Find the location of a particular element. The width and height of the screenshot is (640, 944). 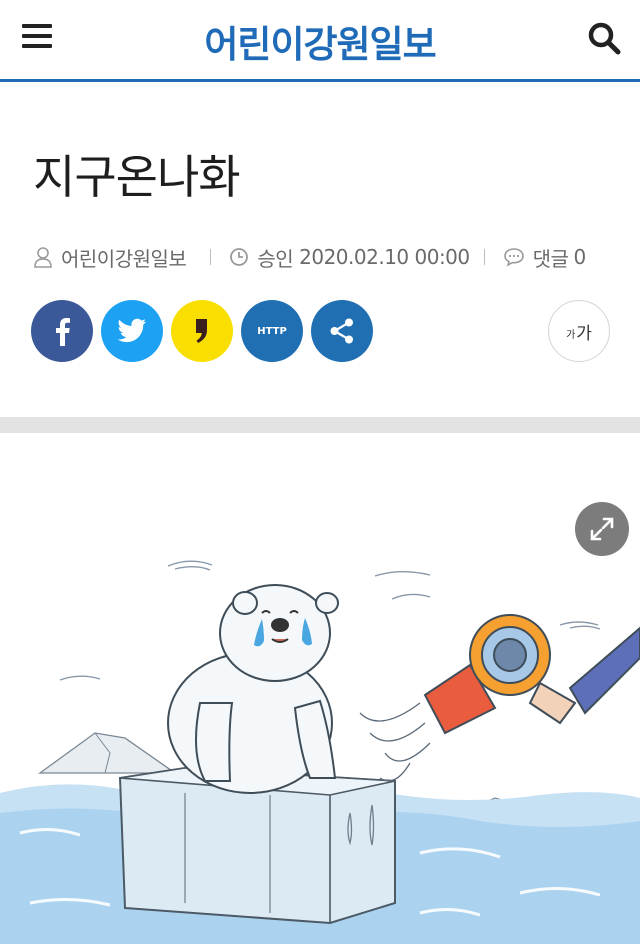

font-size-large: 가 is located at coordinates (584, 333).